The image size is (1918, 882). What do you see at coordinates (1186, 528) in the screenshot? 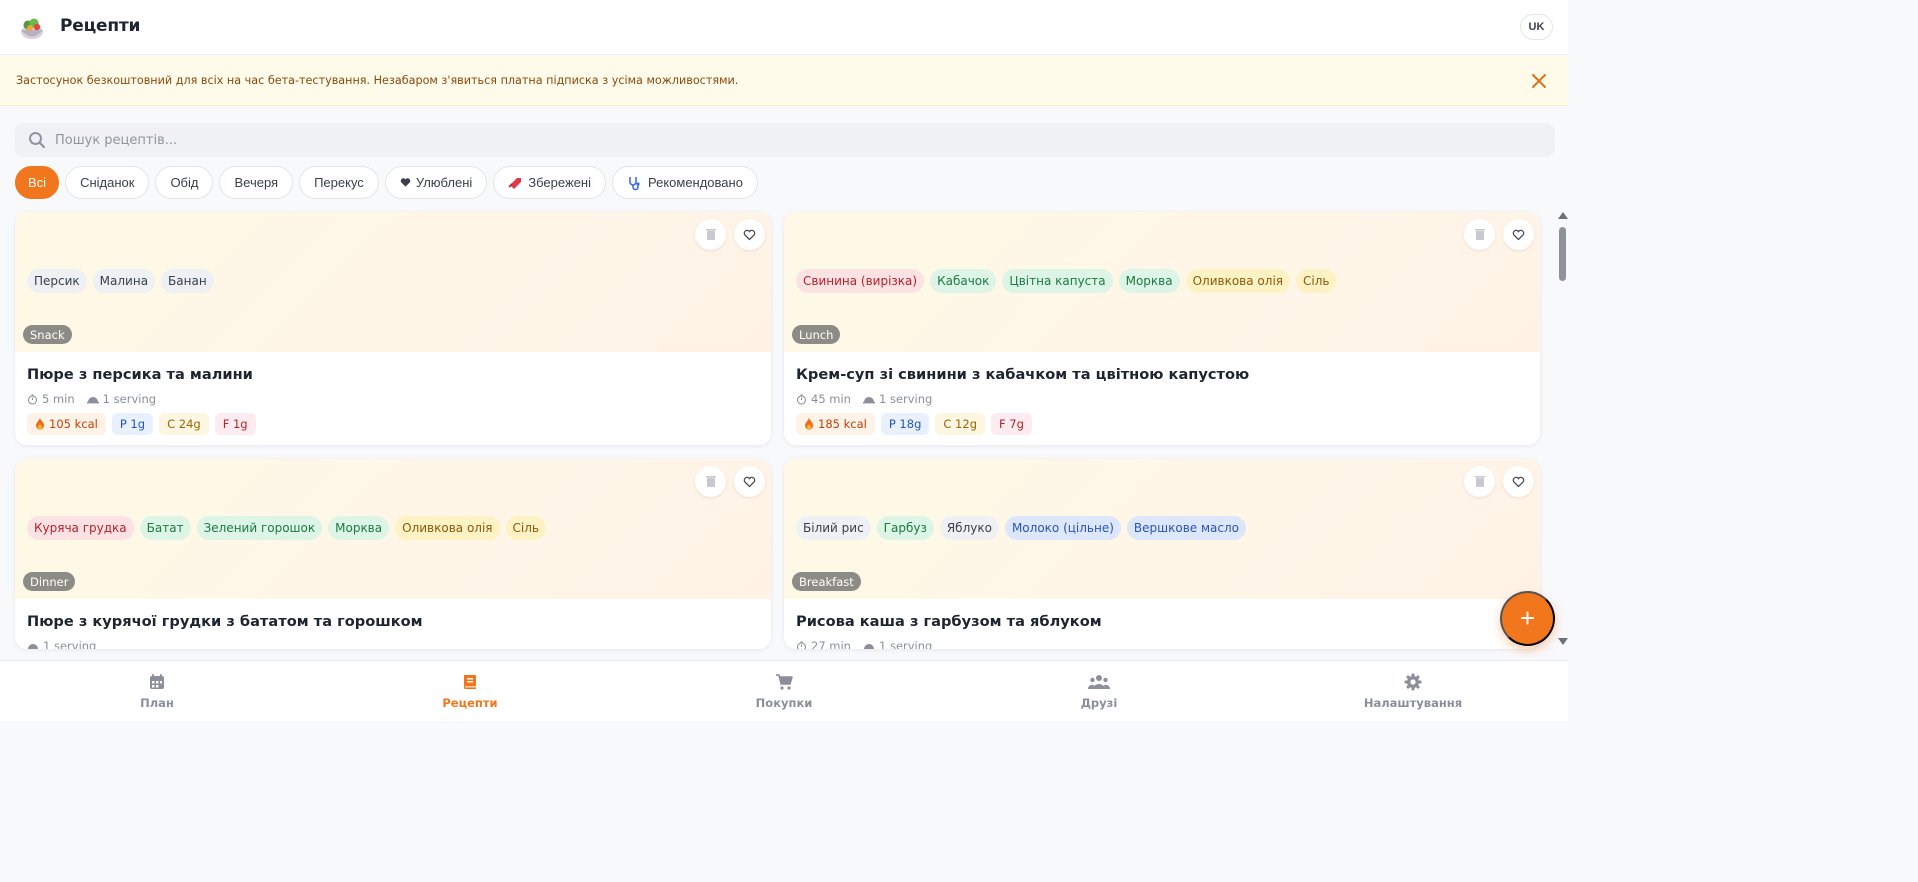
I see `ingredient-tag: Вершкове масло` at bounding box center [1186, 528].